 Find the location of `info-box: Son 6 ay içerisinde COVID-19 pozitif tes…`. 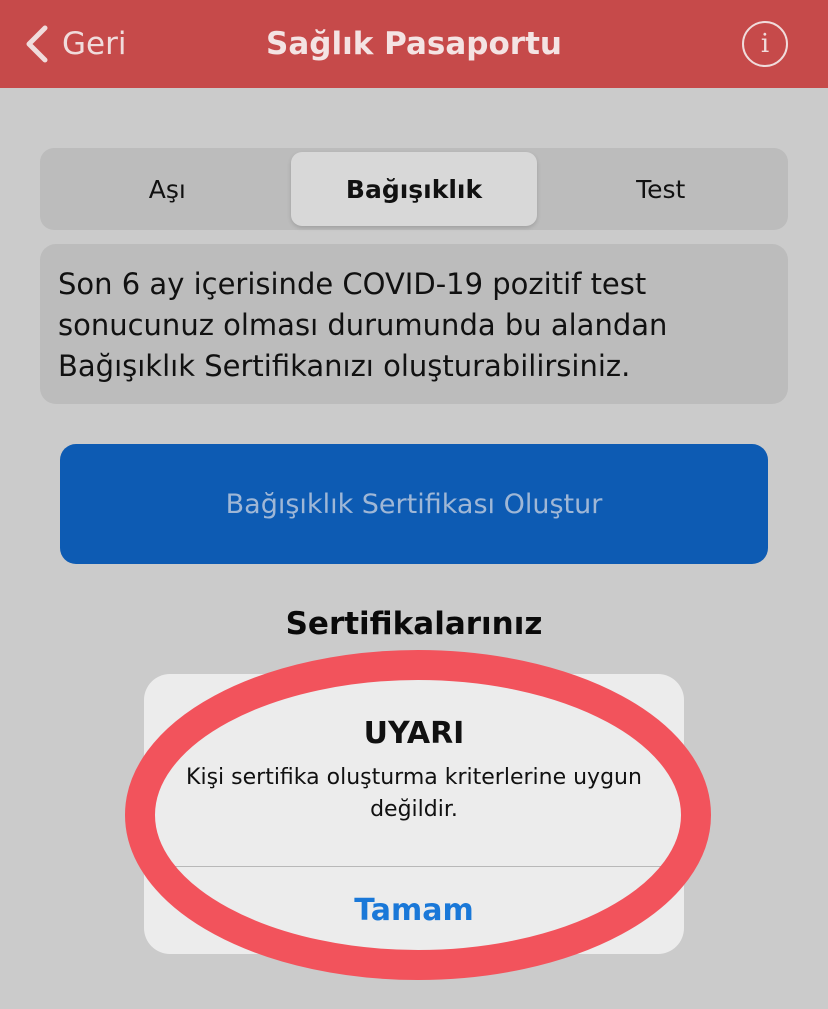

info-box: Son 6 ay içerisinde COVID-19 pozitif tes… is located at coordinates (414, 324).